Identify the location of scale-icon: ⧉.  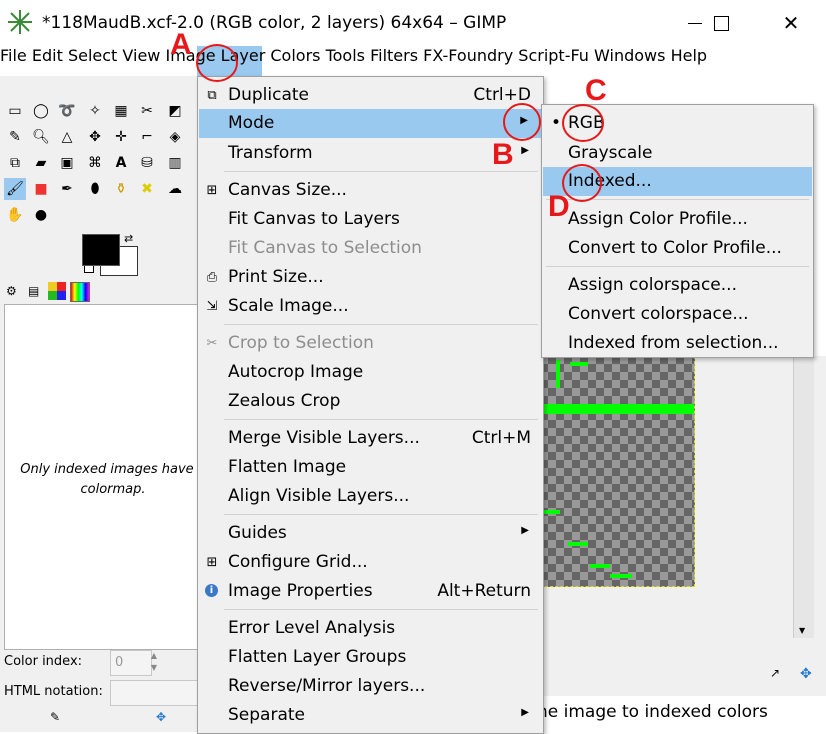
(15, 163).